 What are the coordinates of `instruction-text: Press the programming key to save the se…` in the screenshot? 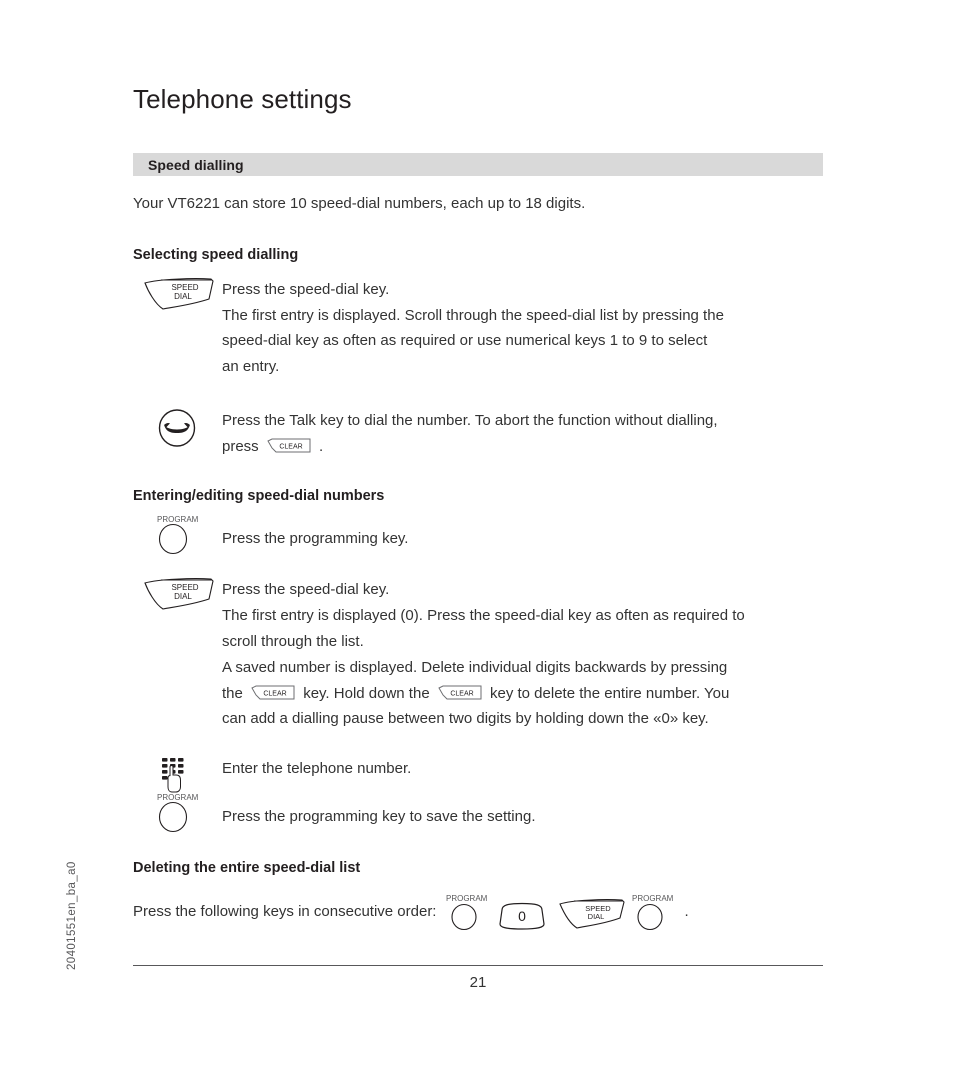 It's located at (522, 817).